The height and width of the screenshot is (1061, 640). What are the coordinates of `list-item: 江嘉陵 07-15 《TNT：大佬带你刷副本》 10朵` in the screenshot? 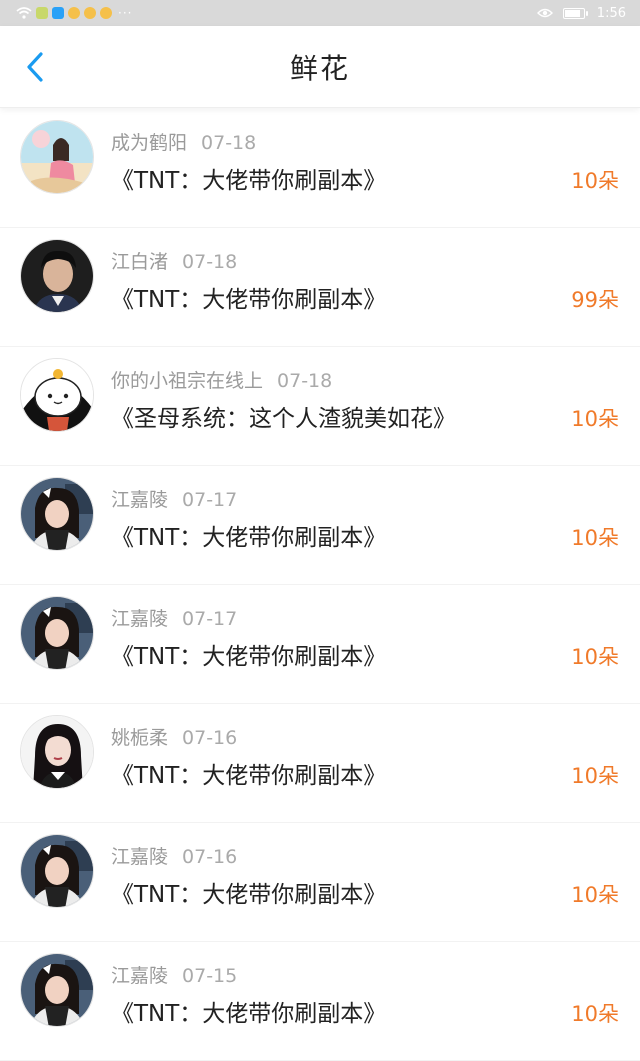 It's located at (320, 1001).